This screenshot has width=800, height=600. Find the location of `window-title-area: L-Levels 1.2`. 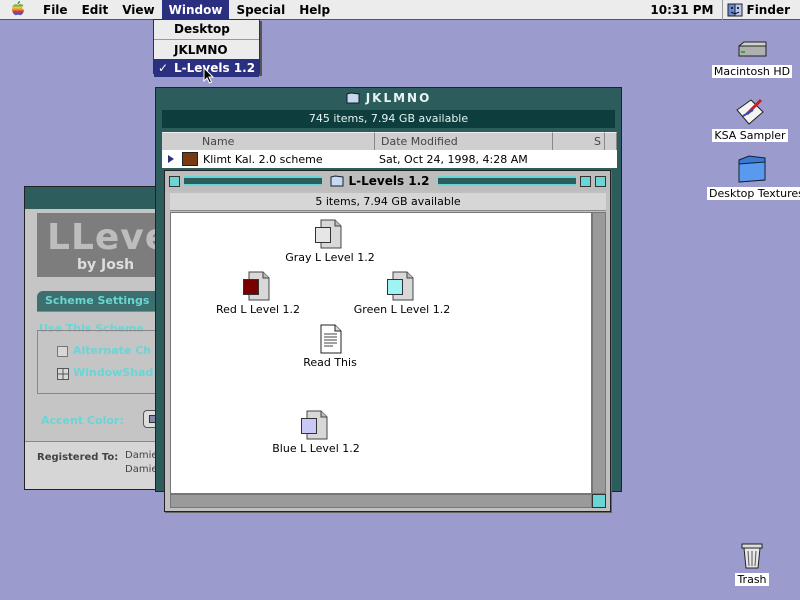

window-title-area: L-Levels 1.2 is located at coordinates (379, 181).